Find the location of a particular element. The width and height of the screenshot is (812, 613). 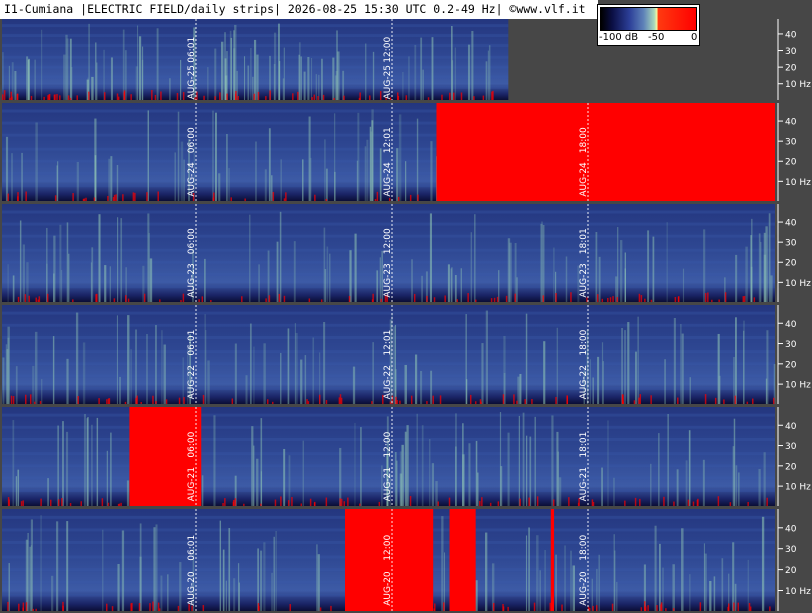

saturation-region is located at coordinates (552, 560).